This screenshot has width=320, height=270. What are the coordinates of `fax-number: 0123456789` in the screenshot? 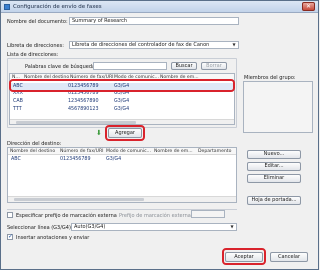 It's located at (75, 159).